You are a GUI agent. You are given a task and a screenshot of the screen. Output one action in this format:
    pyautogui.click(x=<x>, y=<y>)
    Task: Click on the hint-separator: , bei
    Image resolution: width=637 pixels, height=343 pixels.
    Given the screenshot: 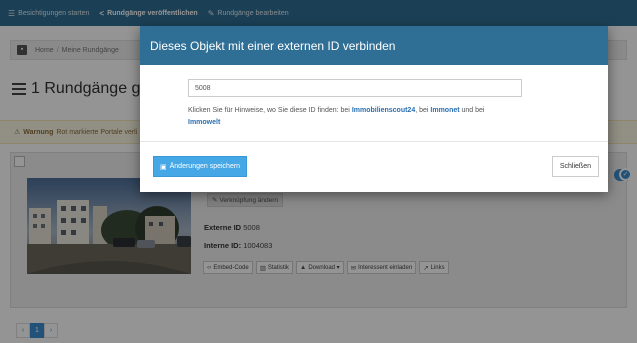 What is the action you would take?
    pyautogui.click(x=423, y=110)
    